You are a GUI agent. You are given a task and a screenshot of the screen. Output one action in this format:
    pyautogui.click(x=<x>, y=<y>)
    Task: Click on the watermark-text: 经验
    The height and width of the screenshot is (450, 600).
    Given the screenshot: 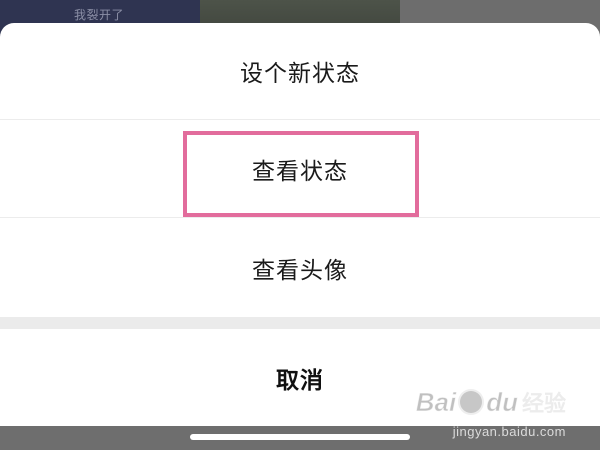 What is the action you would take?
    pyautogui.click(x=543, y=405)
    